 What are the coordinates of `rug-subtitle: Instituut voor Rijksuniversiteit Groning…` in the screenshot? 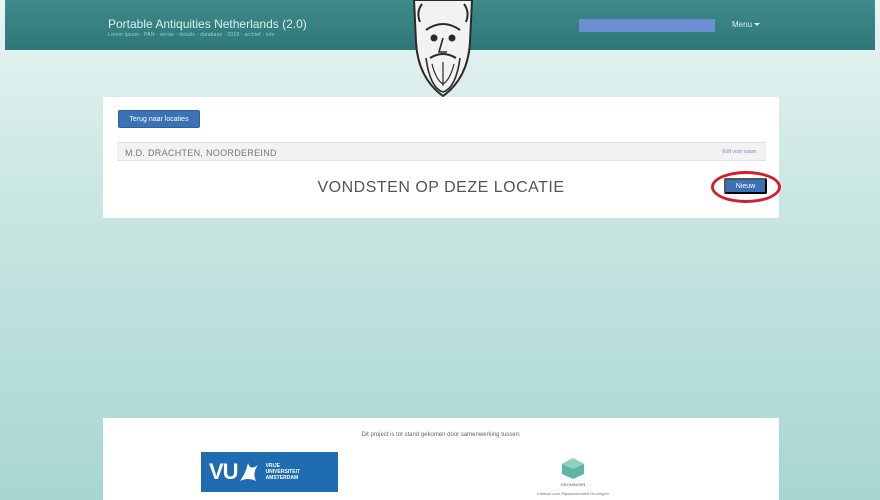 It's located at (573, 493).